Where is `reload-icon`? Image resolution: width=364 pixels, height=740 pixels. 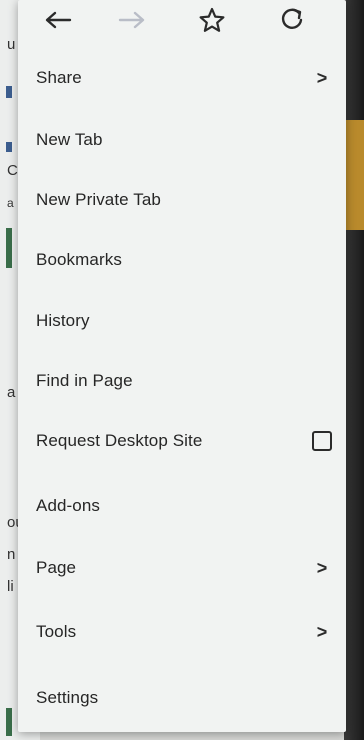 reload-icon is located at coordinates (292, 18).